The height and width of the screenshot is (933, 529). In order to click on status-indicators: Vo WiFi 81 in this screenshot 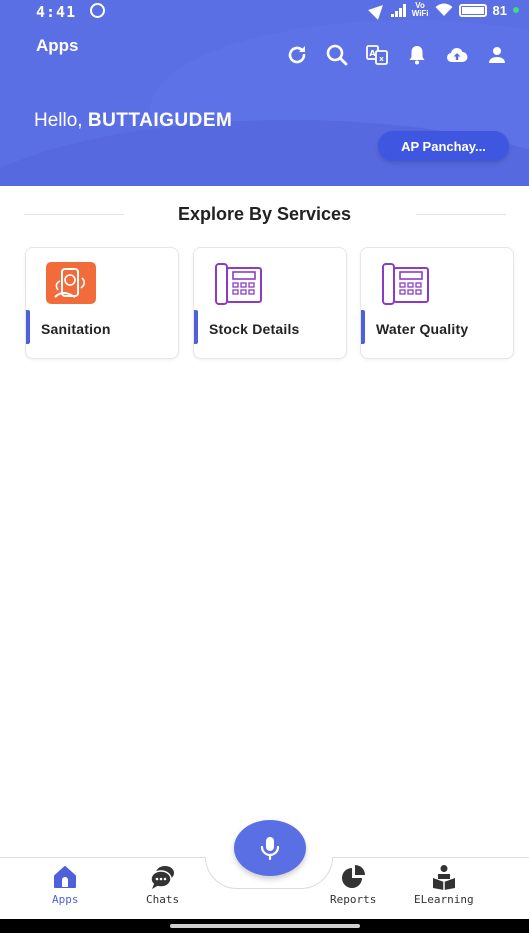, I will do `click(443, 10)`.